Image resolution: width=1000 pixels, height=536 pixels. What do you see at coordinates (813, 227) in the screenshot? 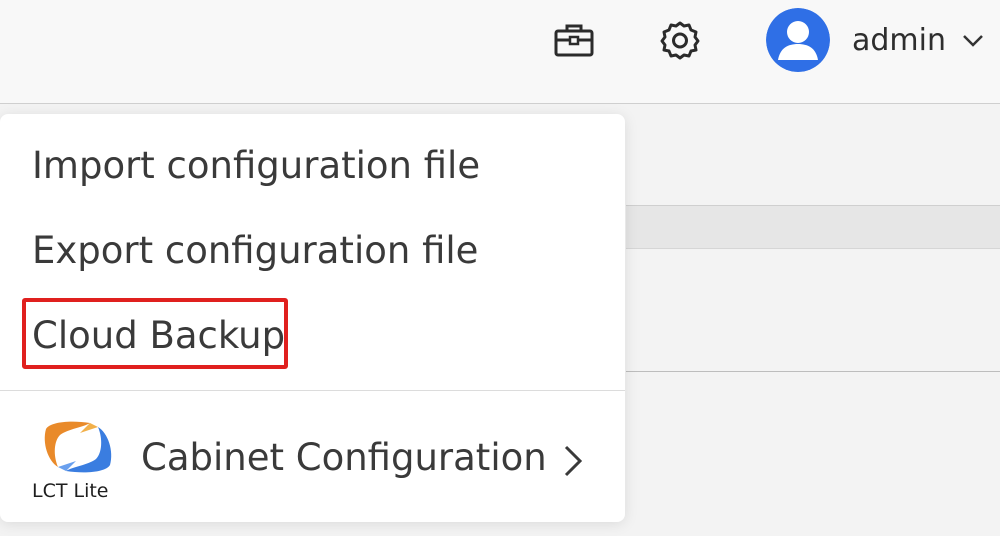
I see `background-table-header` at bounding box center [813, 227].